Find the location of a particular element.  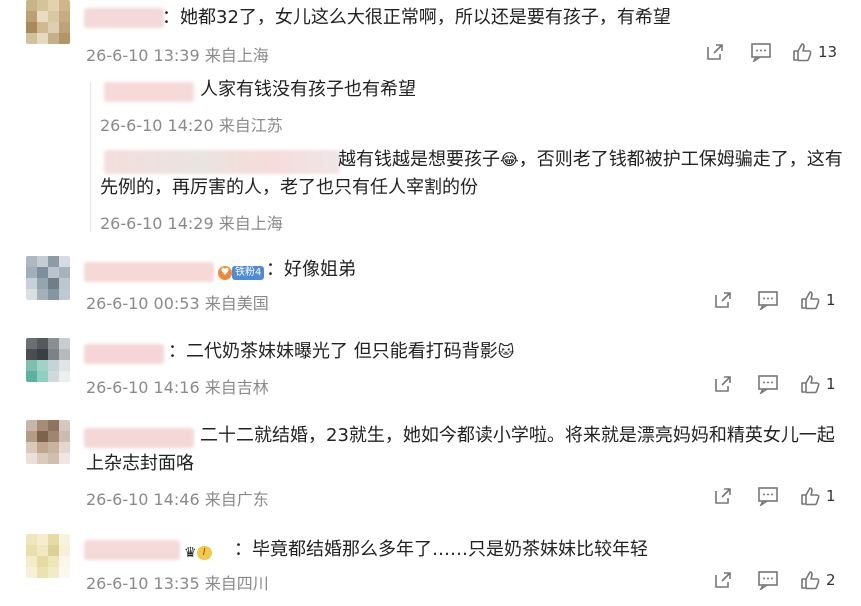

like-button: 2 is located at coordinates (818, 580).